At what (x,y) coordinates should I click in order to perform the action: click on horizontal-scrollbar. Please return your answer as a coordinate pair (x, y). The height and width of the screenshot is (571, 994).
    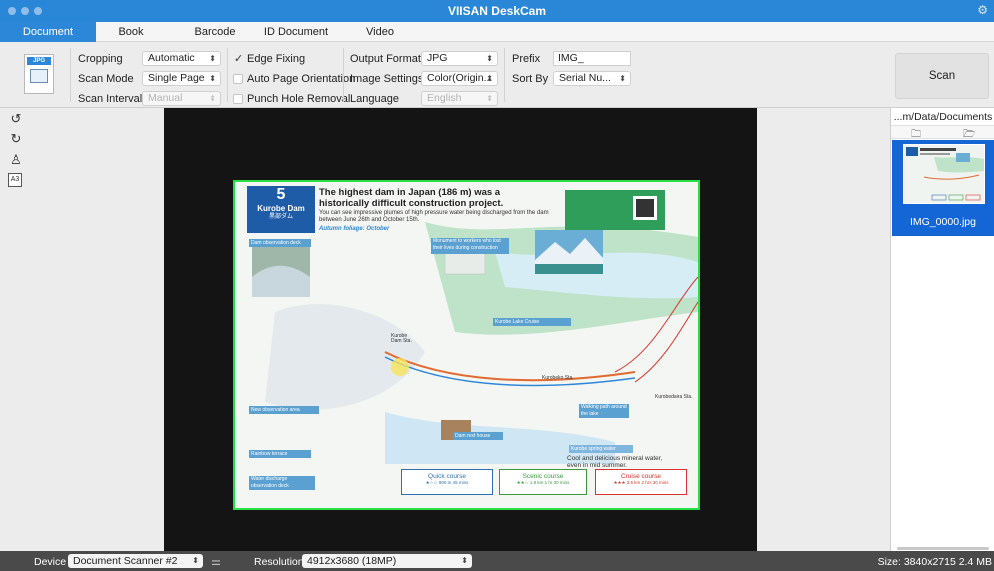
    Looking at the image, I should click on (943, 548).